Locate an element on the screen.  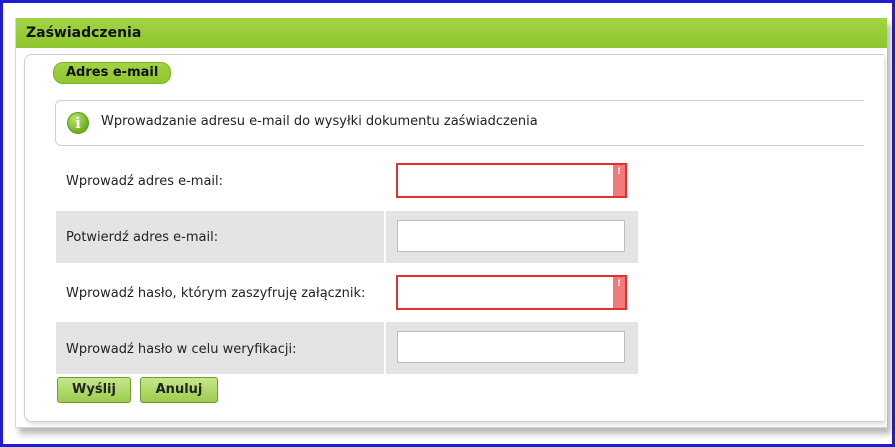
email-label: Wprowadź adres e-mail: is located at coordinates (145, 181).